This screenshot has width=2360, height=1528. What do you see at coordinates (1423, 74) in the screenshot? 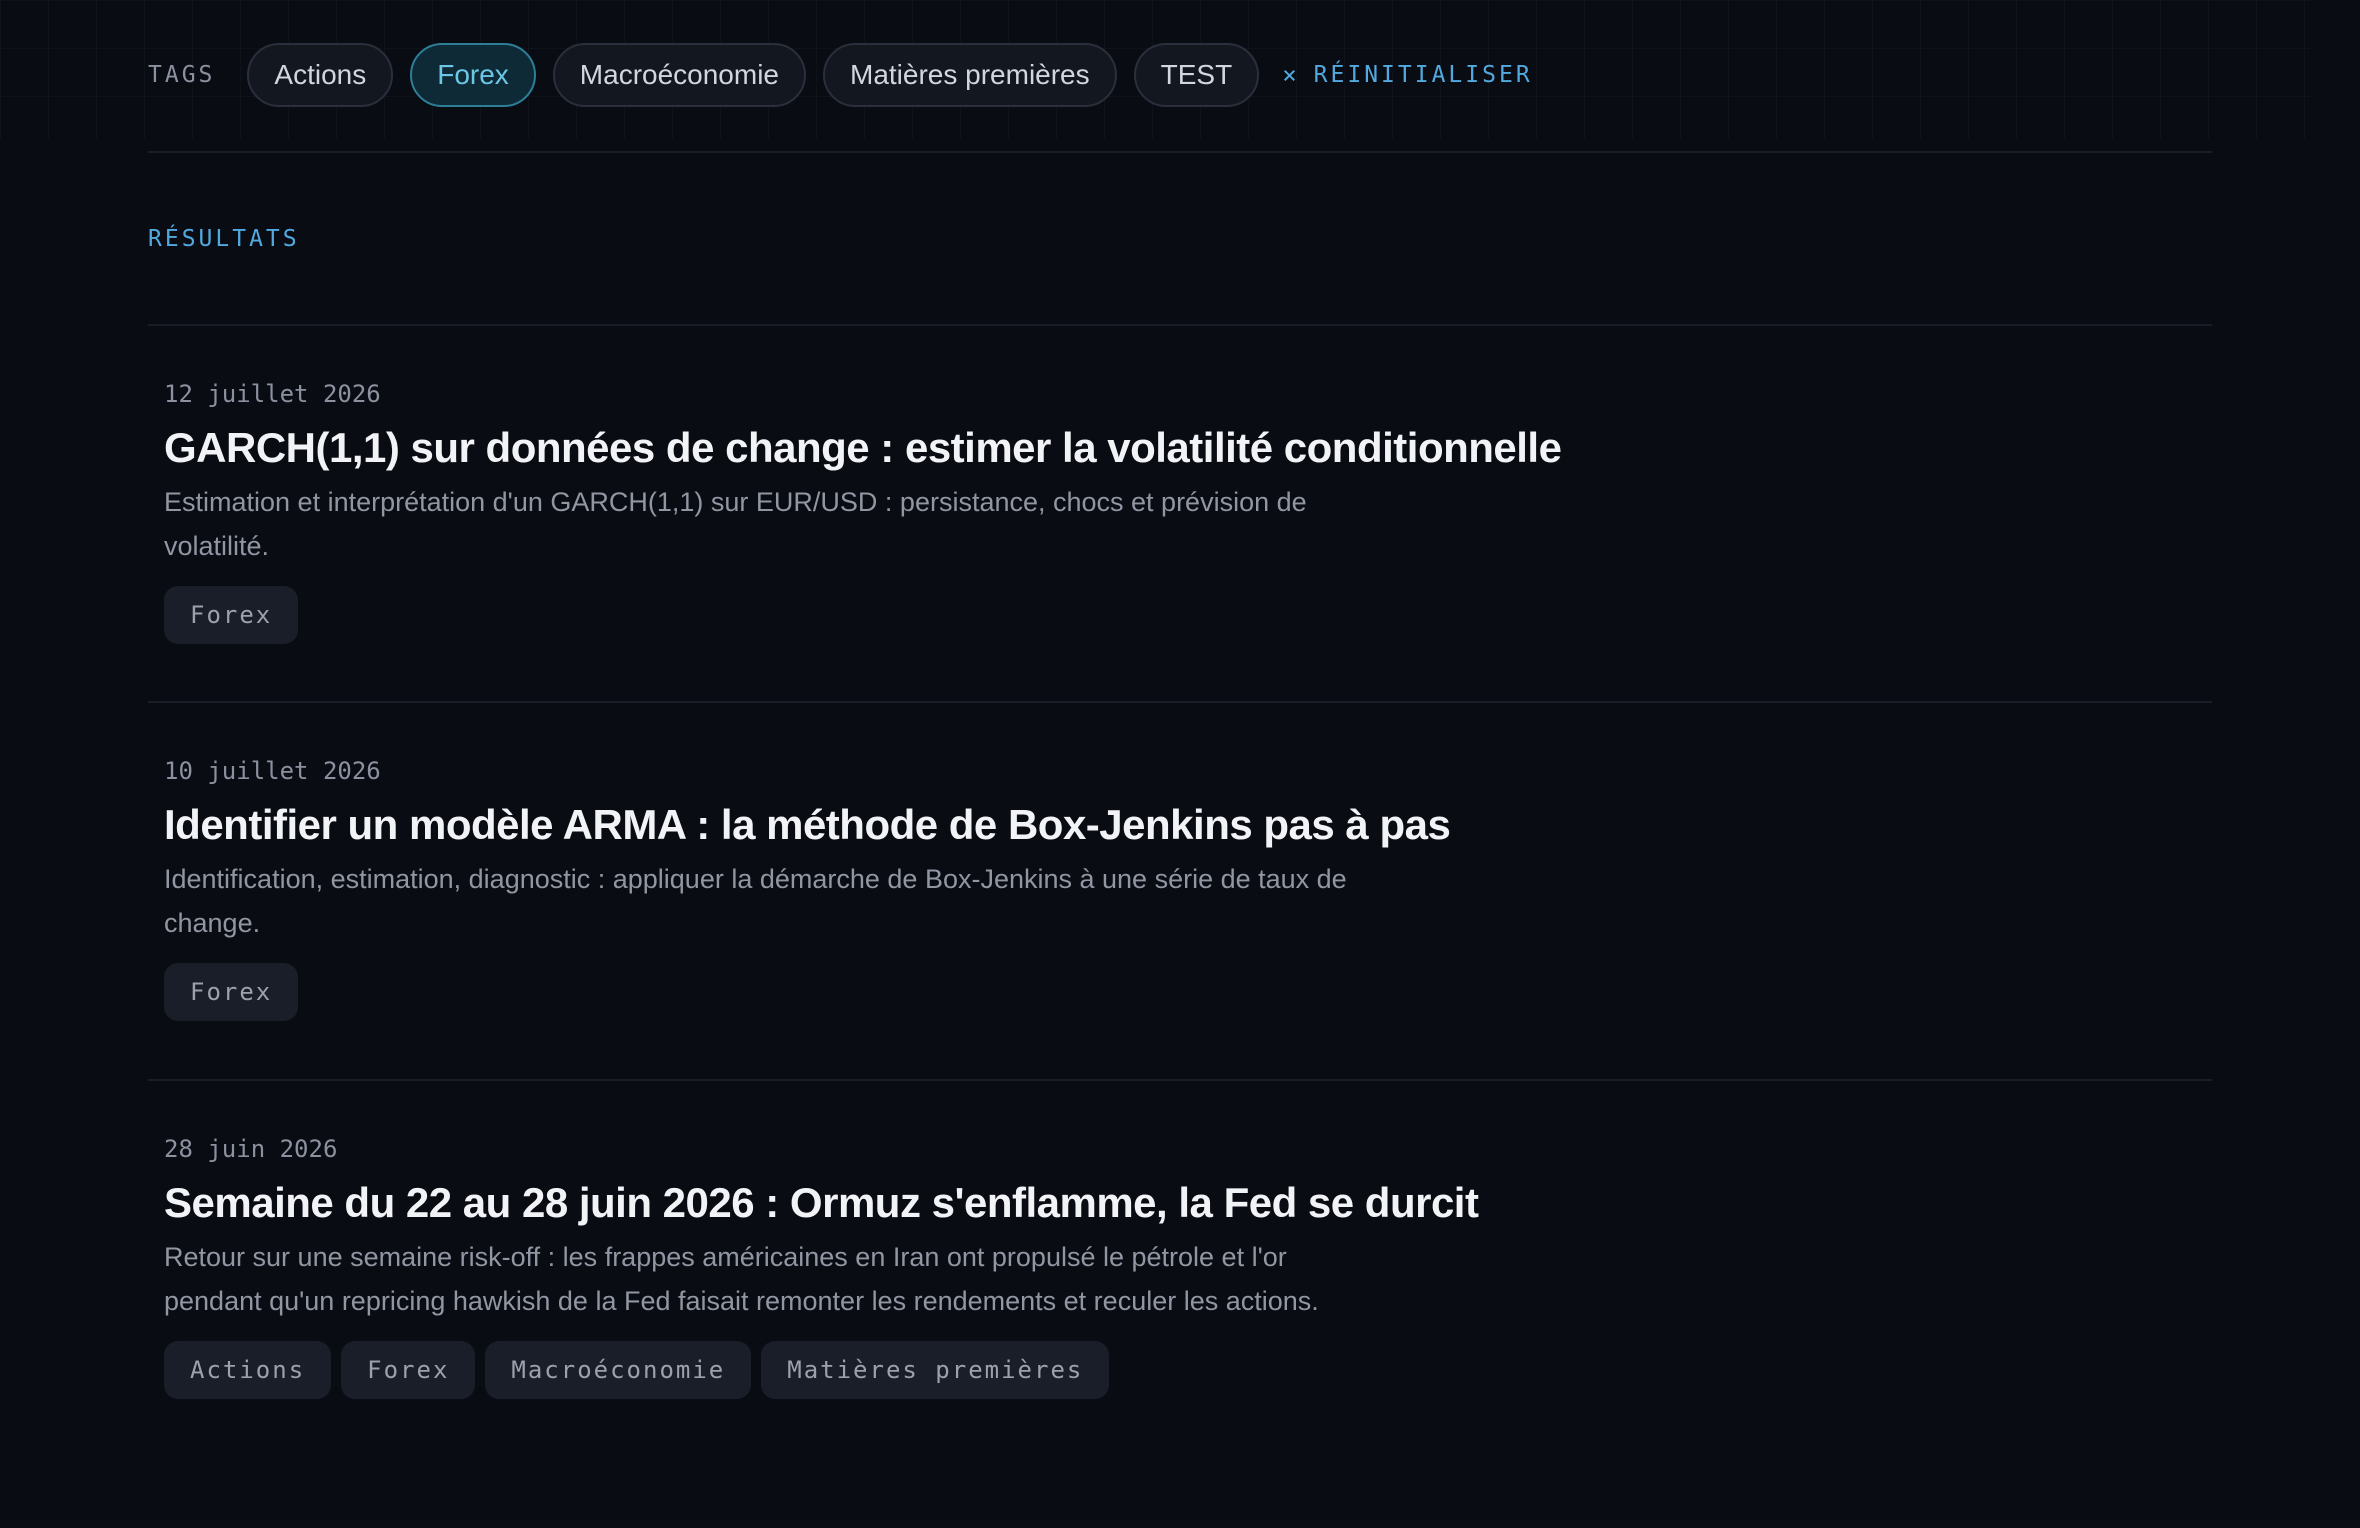
I see `reset-filters-label: RÉINITIALISER` at bounding box center [1423, 74].